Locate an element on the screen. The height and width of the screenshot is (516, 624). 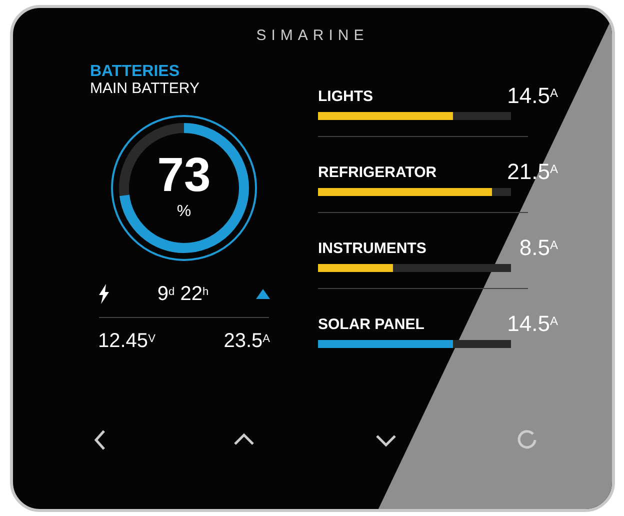
up-triangle-icon is located at coordinates (263, 294).